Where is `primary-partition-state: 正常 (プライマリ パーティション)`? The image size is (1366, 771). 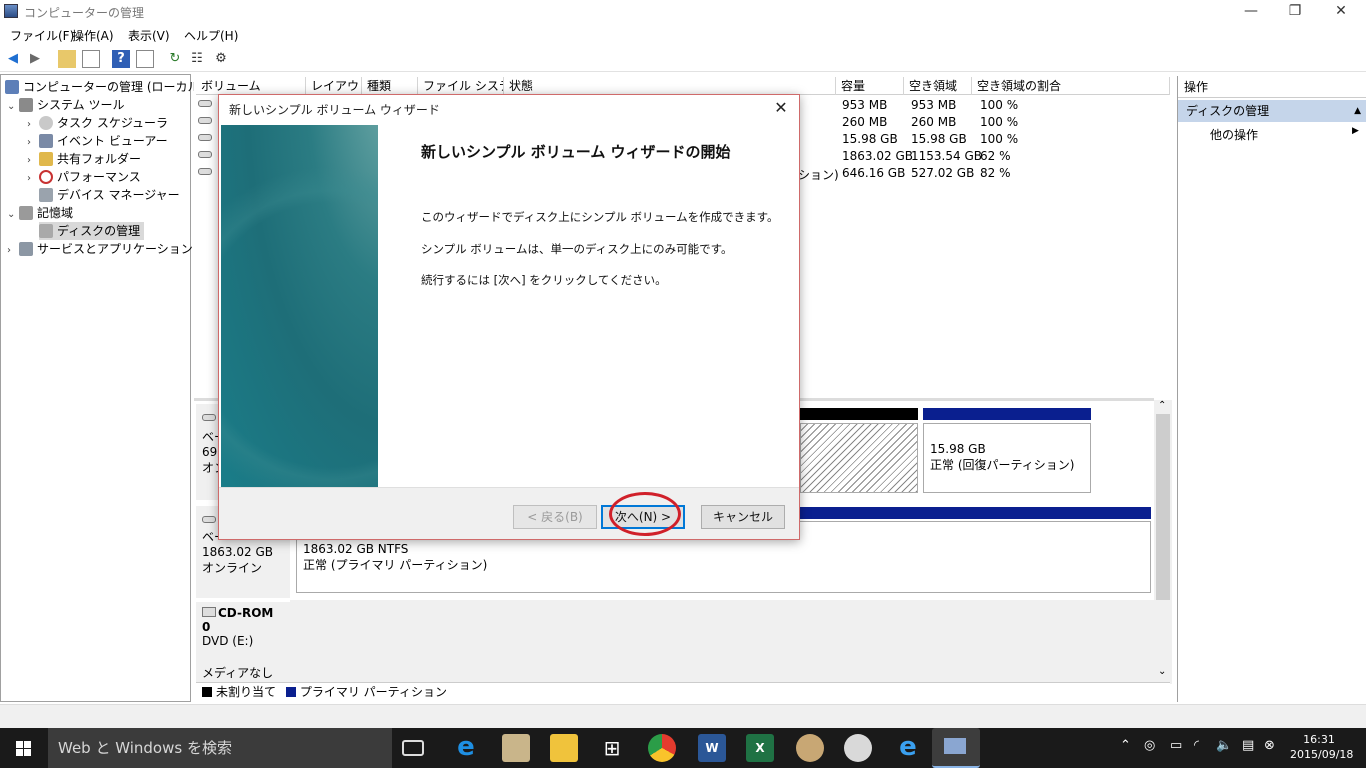
primary-partition-state: 正常 (プライマリ パーティション) is located at coordinates (395, 565).